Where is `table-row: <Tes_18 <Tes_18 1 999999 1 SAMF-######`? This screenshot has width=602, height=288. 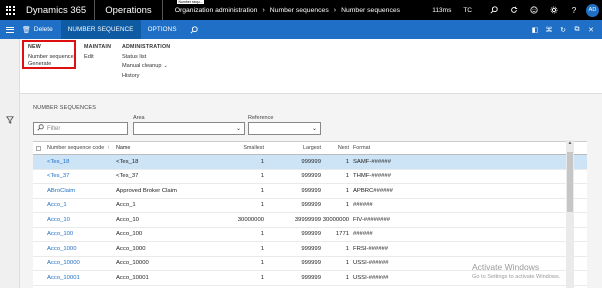
table-row: <Tes_18 <Tes_18 1 999999 1 SAMF-###### is located at coordinates (310, 162).